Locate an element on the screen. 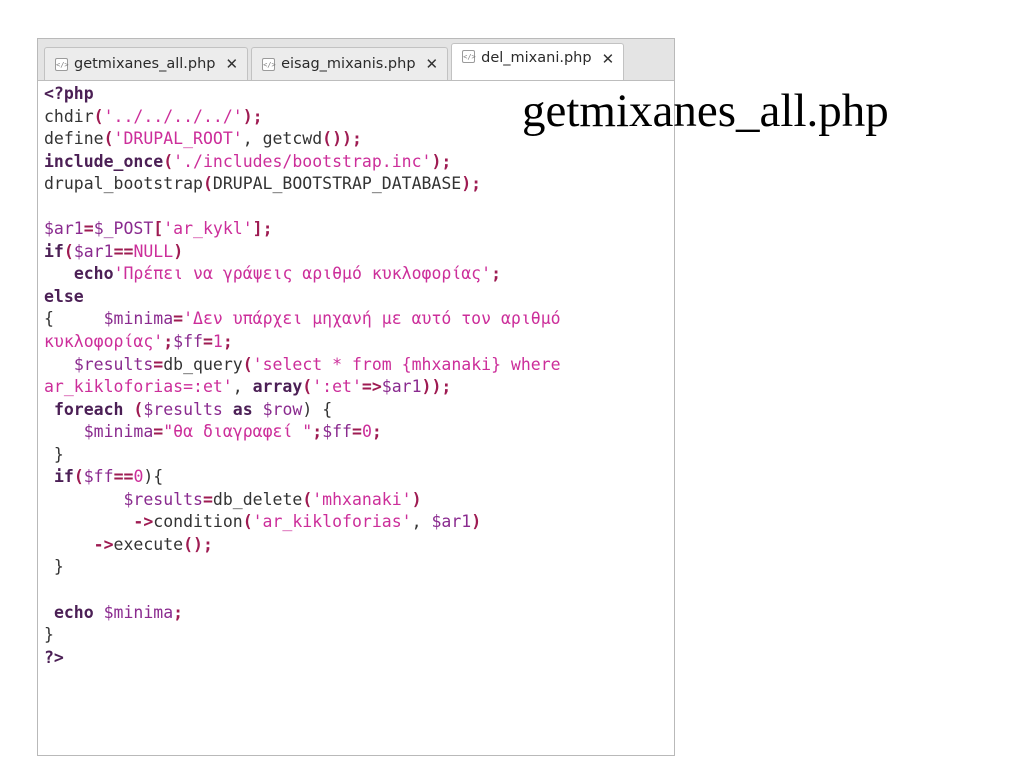 The width and height of the screenshot is (1024, 768). code-line: $ar1=$_POST['ar_kykl']; is located at coordinates (302, 229).